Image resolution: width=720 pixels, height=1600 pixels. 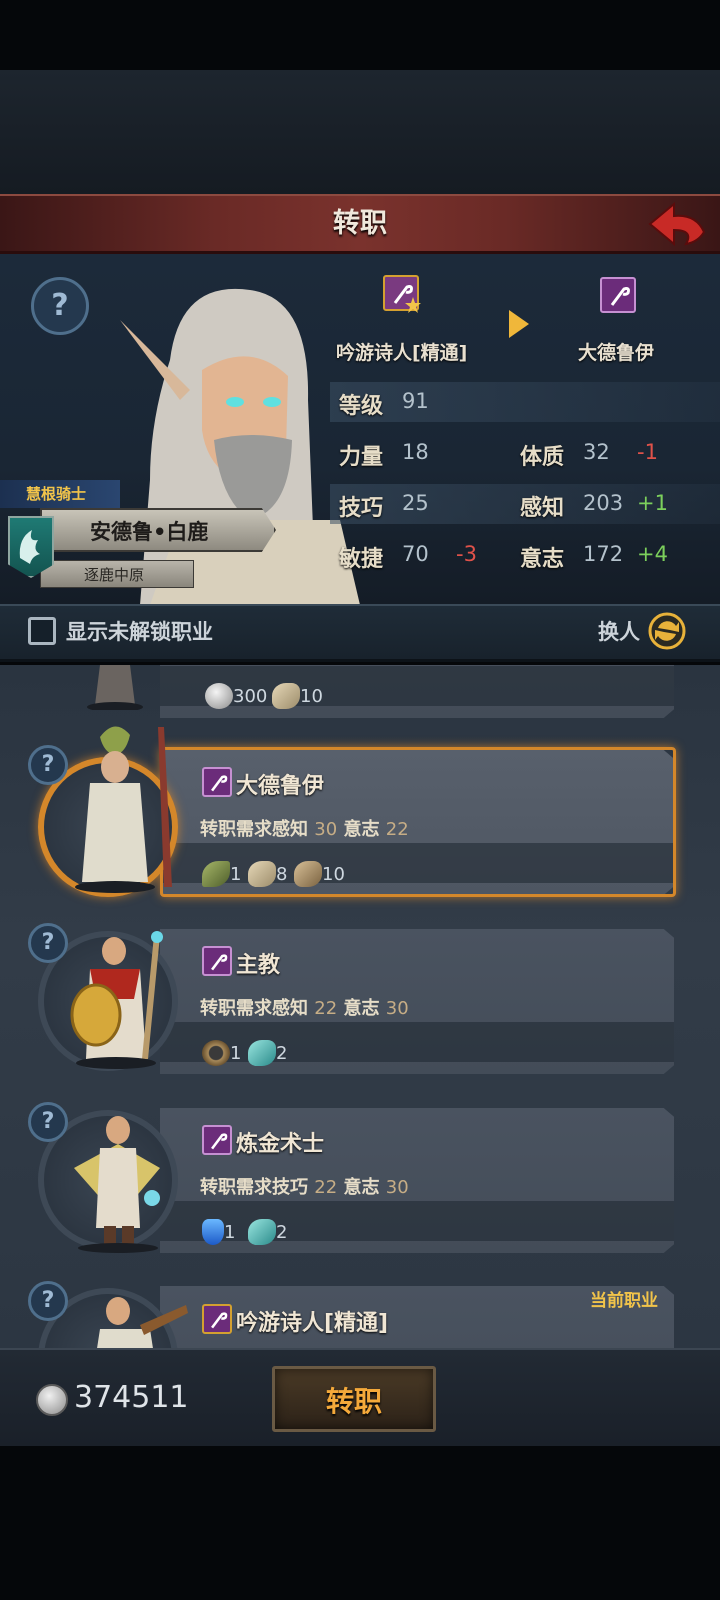 What do you see at coordinates (624, 1301) in the screenshot?
I see `current-job-tag: 当前职业` at bounding box center [624, 1301].